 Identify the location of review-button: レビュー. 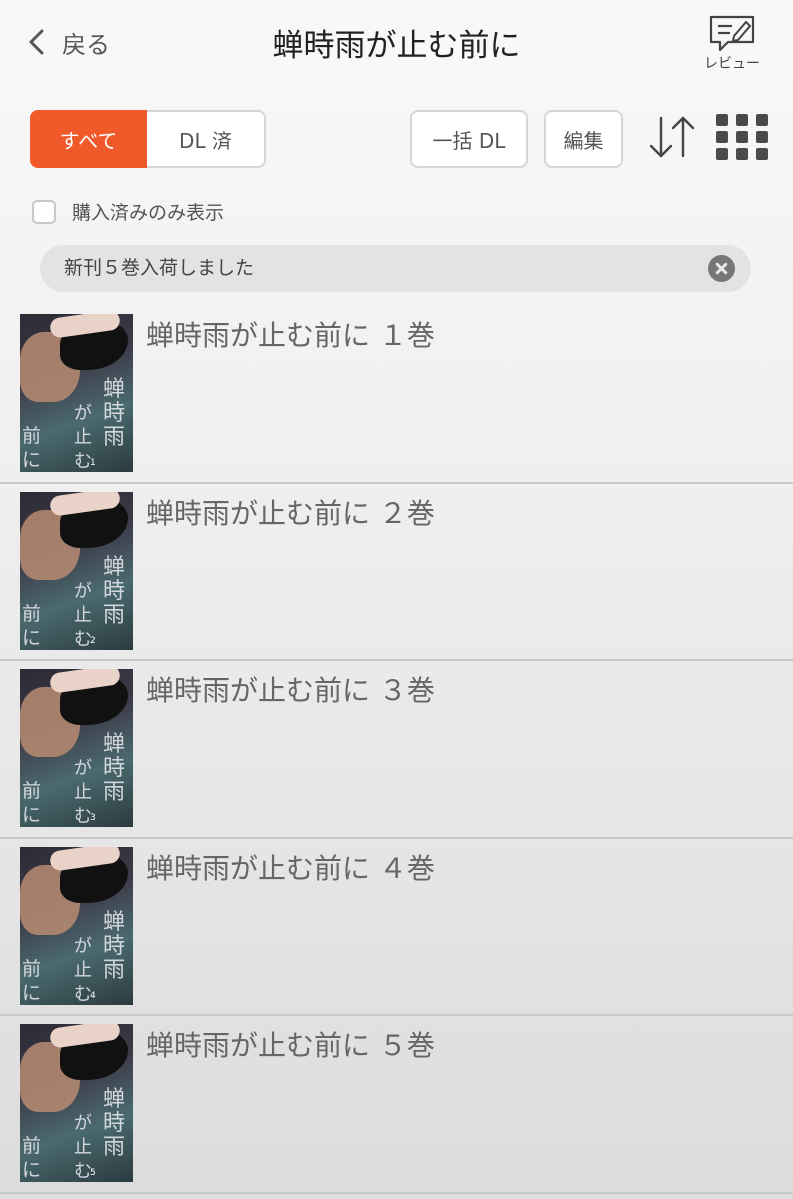
(732, 44).